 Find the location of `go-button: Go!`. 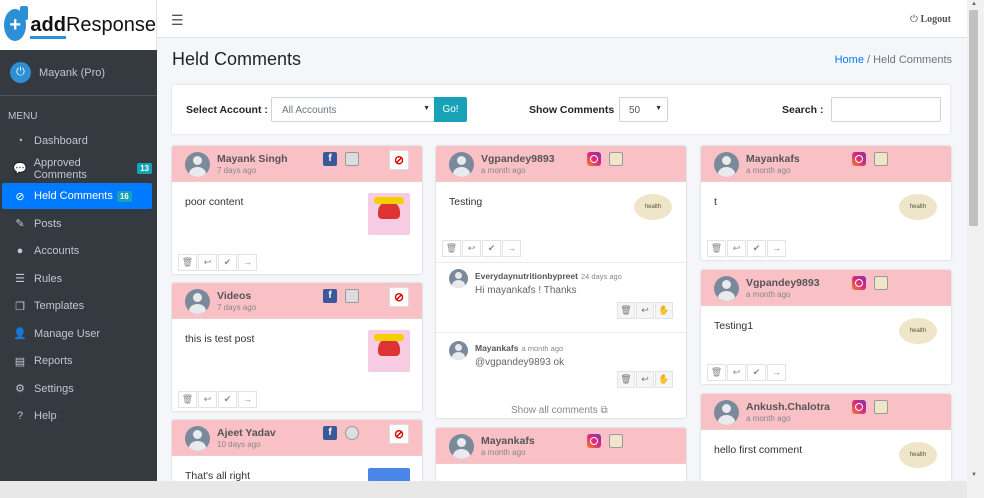

go-button: Go! is located at coordinates (450, 109).